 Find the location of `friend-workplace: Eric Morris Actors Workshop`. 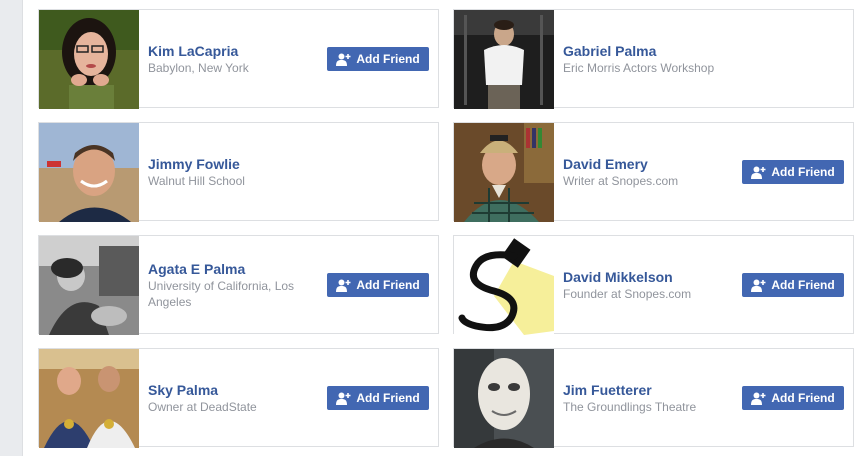

friend-workplace: Eric Morris Actors Workshop is located at coordinates (639, 68).